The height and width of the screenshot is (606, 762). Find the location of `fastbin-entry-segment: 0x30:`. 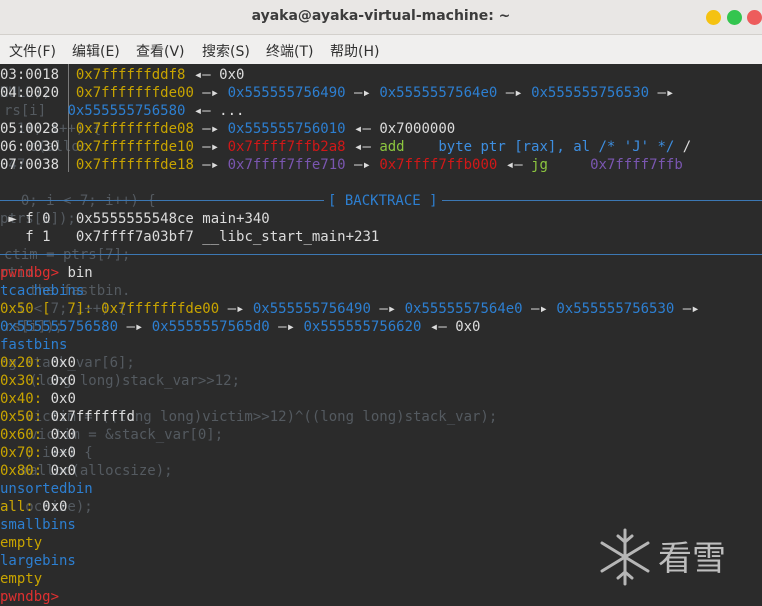

fastbin-entry-segment: 0x30: is located at coordinates (21, 381).